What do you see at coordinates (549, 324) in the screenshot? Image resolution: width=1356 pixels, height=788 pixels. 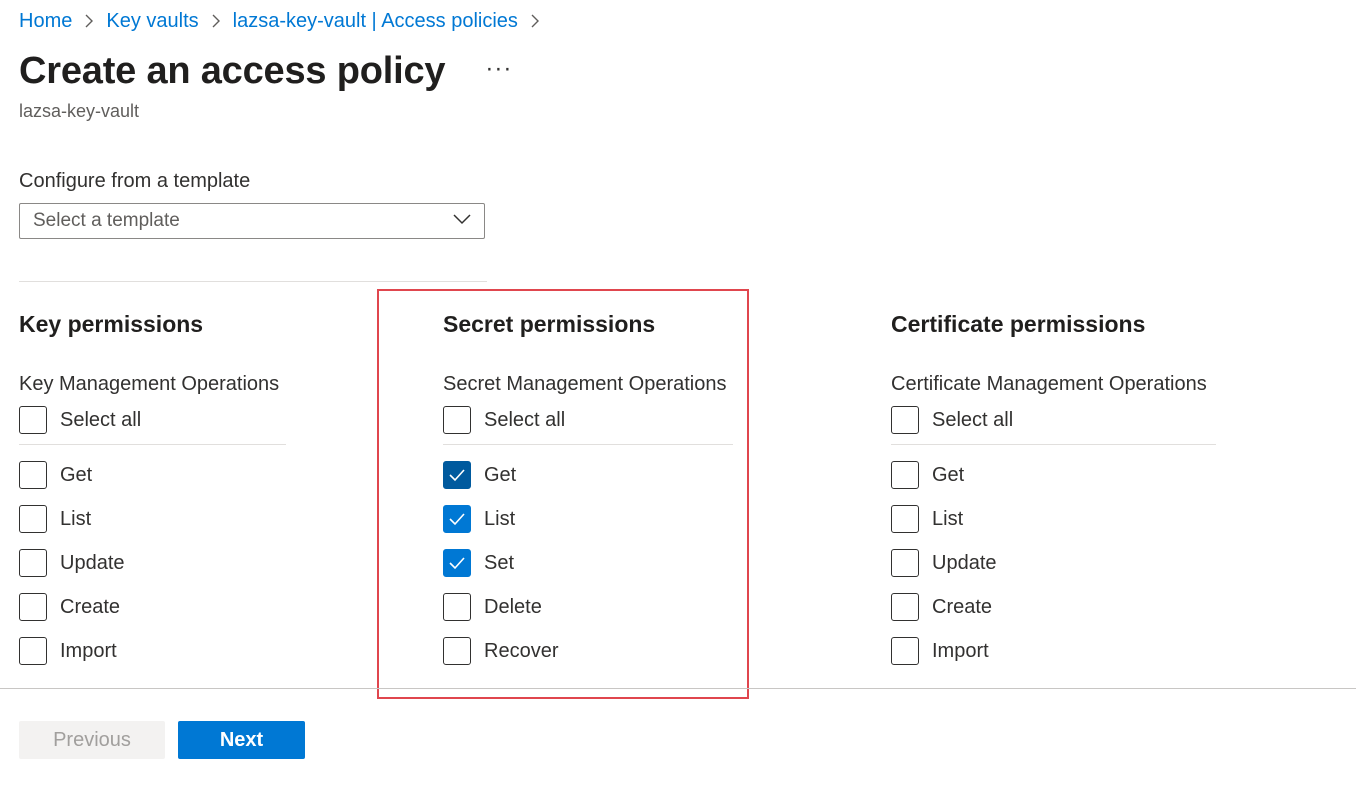 I see `secret-permissions-title: Secret permissions` at bounding box center [549, 324].